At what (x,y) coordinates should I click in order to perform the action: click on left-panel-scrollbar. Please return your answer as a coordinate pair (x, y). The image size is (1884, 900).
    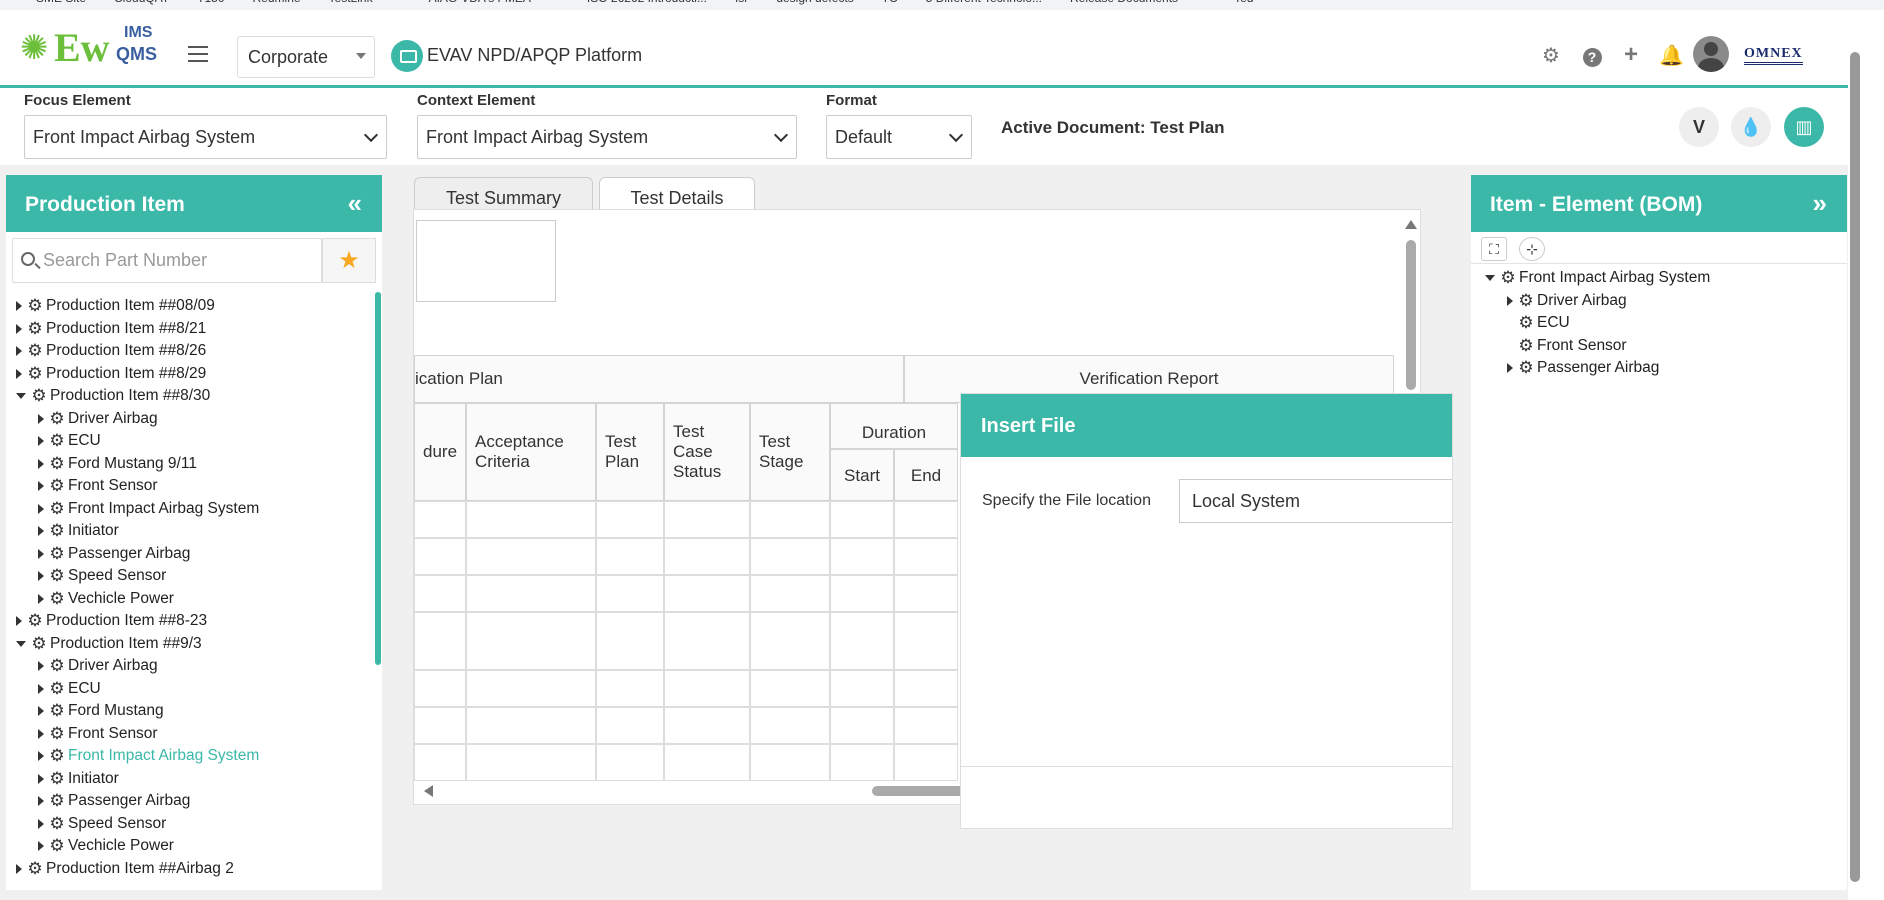
    Looking at the image, I should click on (378, 478).